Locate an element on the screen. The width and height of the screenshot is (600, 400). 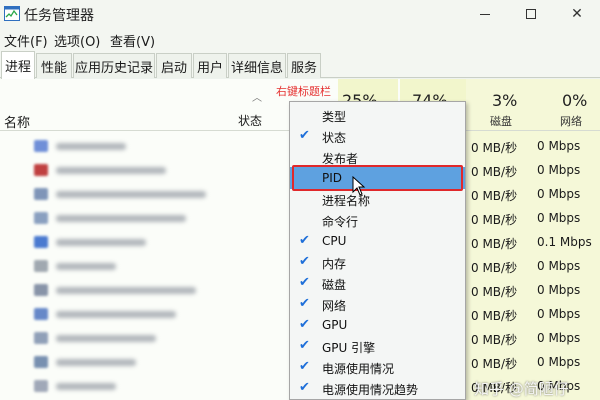
menu-view: 查看(V) is located at coordinates (132, 40).